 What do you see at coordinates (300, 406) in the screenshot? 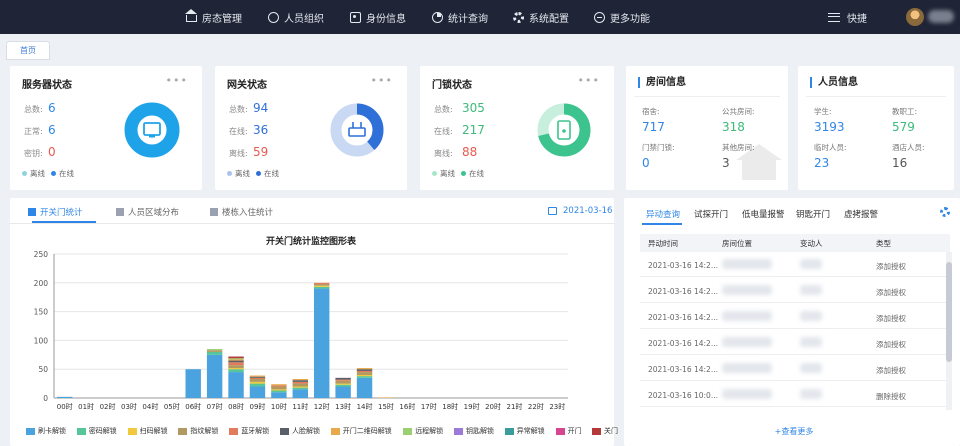
I see `x-tick-label: 11时` at bounding box center [300, 406].